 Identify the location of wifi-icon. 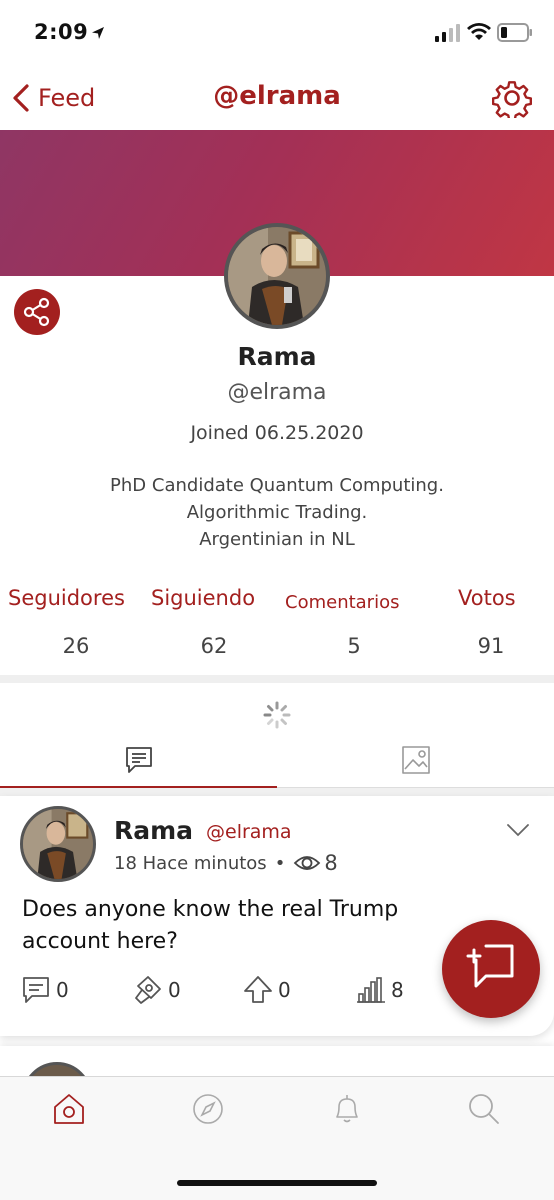
(479, 31).